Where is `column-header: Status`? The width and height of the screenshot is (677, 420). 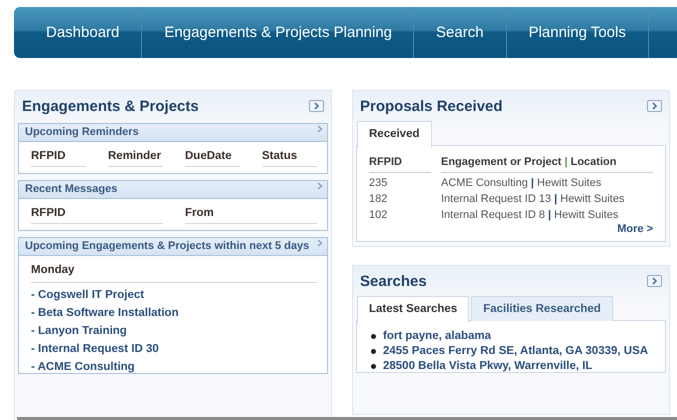 column-header: Status is located at coordinates (289, 158).